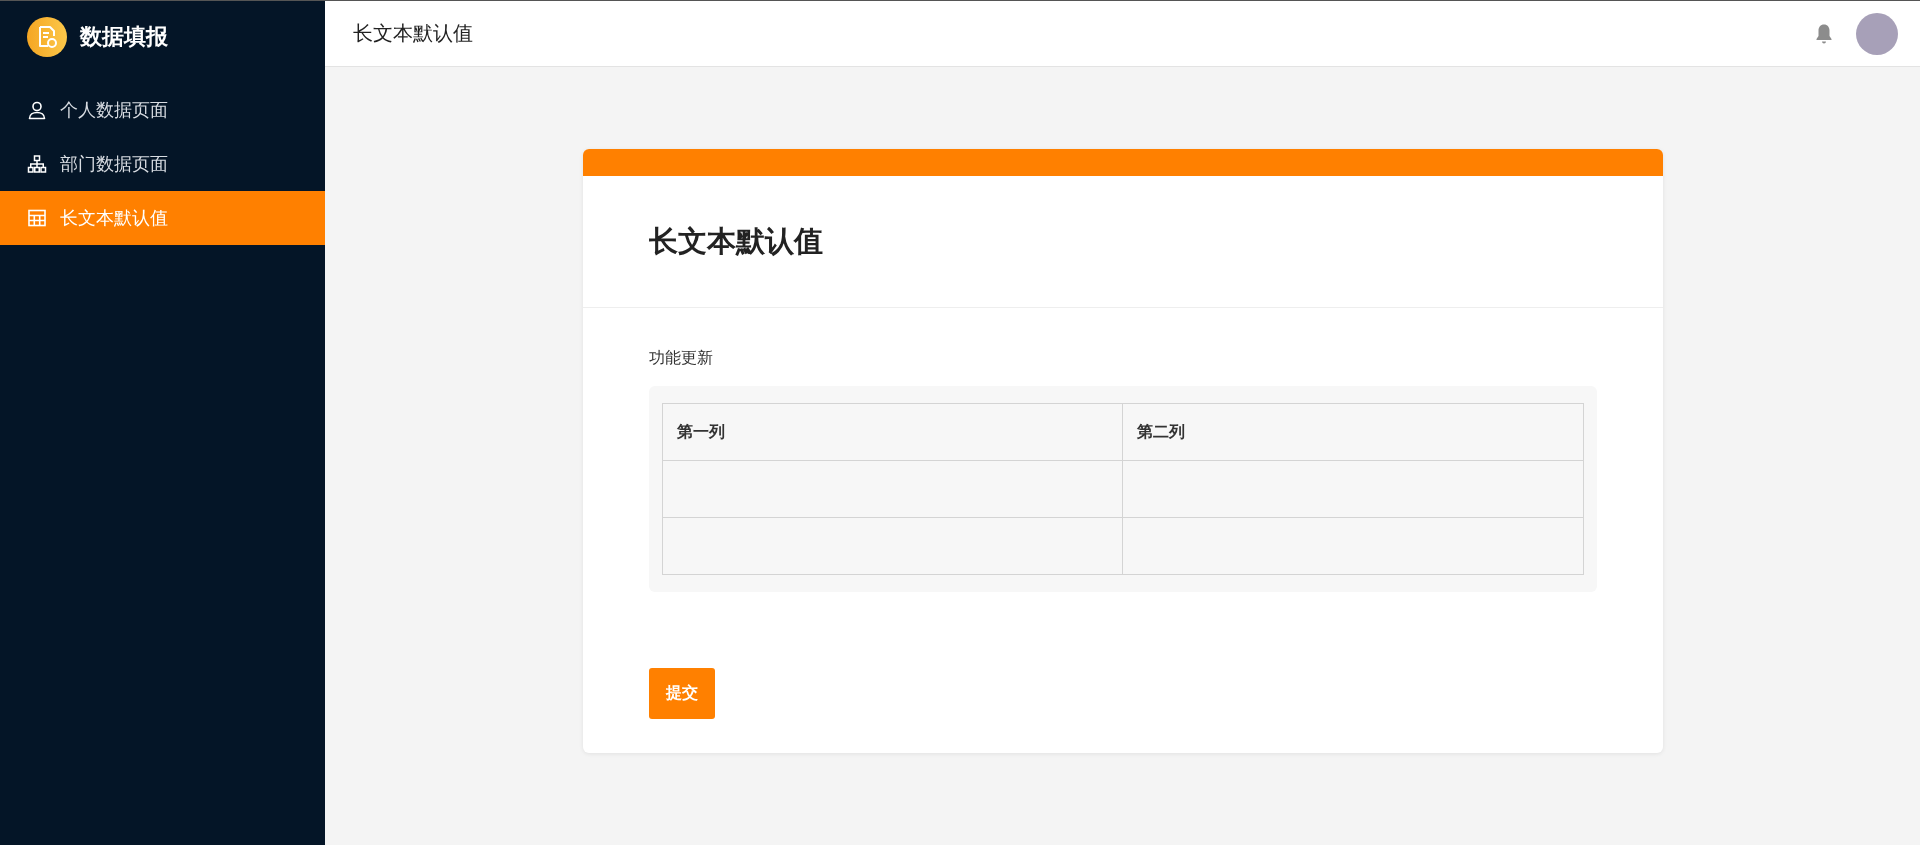 The height and width of the screenshot is (845, 1920). Describe the element at coordinates (37, 218) in the screenshot. I see `table-icon` at that location.